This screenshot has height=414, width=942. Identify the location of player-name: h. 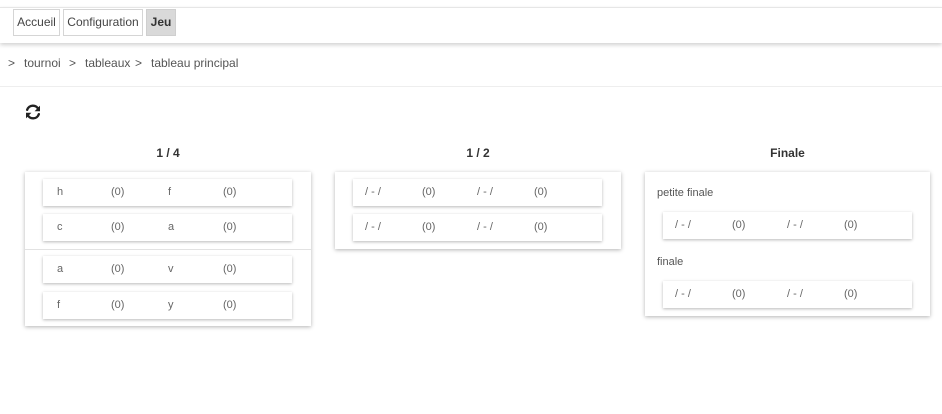
(60, 192).